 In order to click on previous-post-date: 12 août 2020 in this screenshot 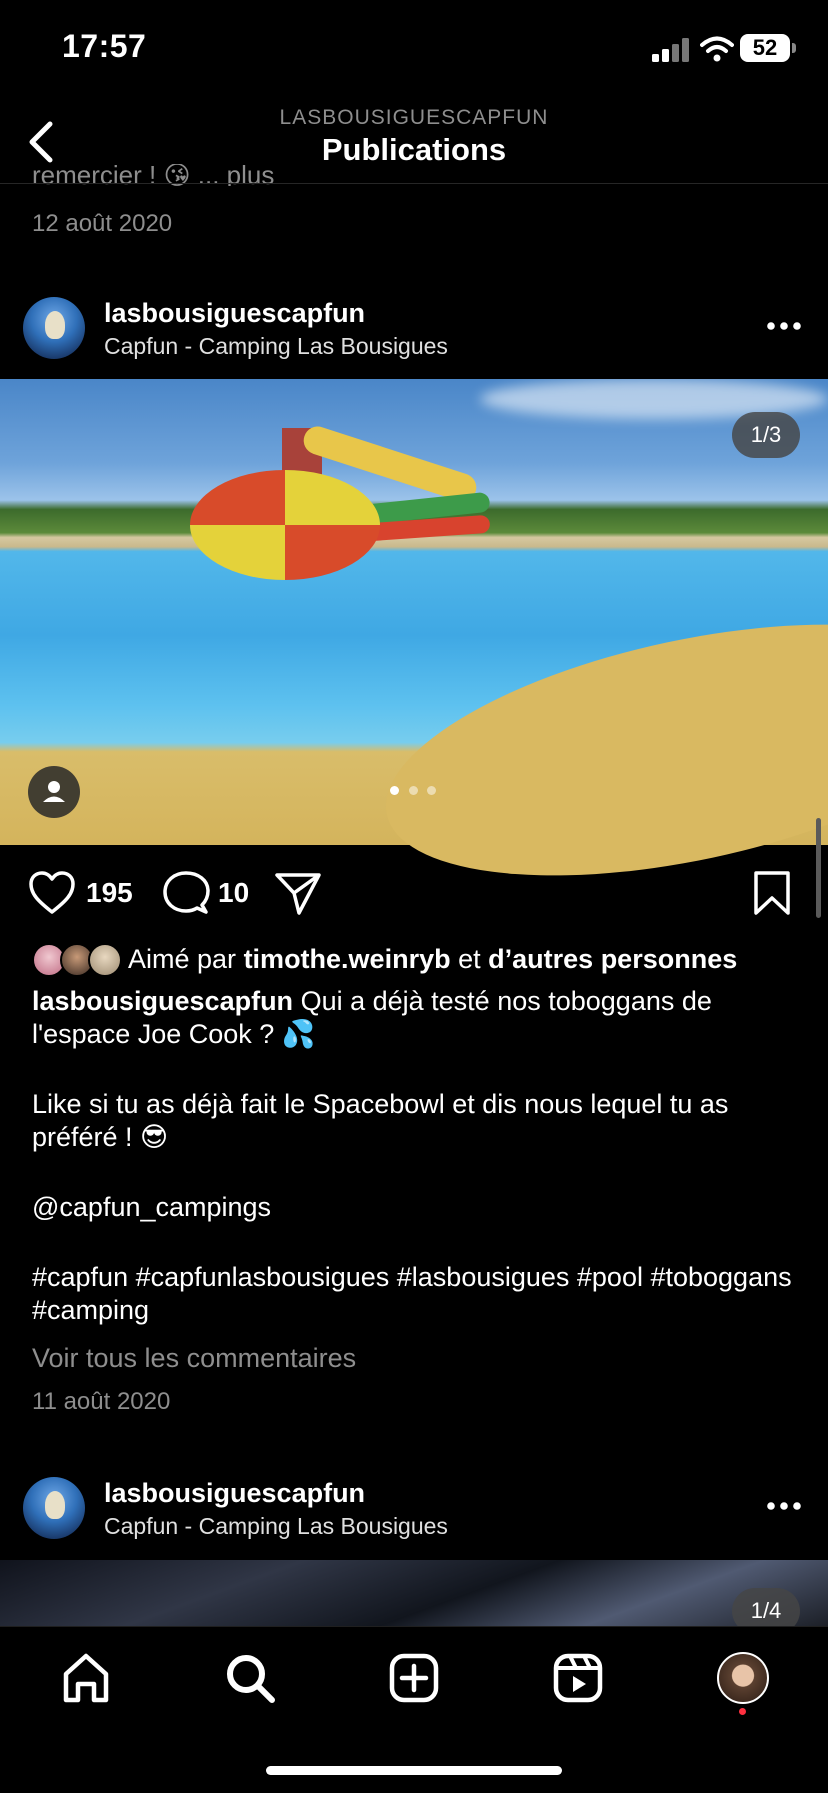, I will do `click(102, 223)`.